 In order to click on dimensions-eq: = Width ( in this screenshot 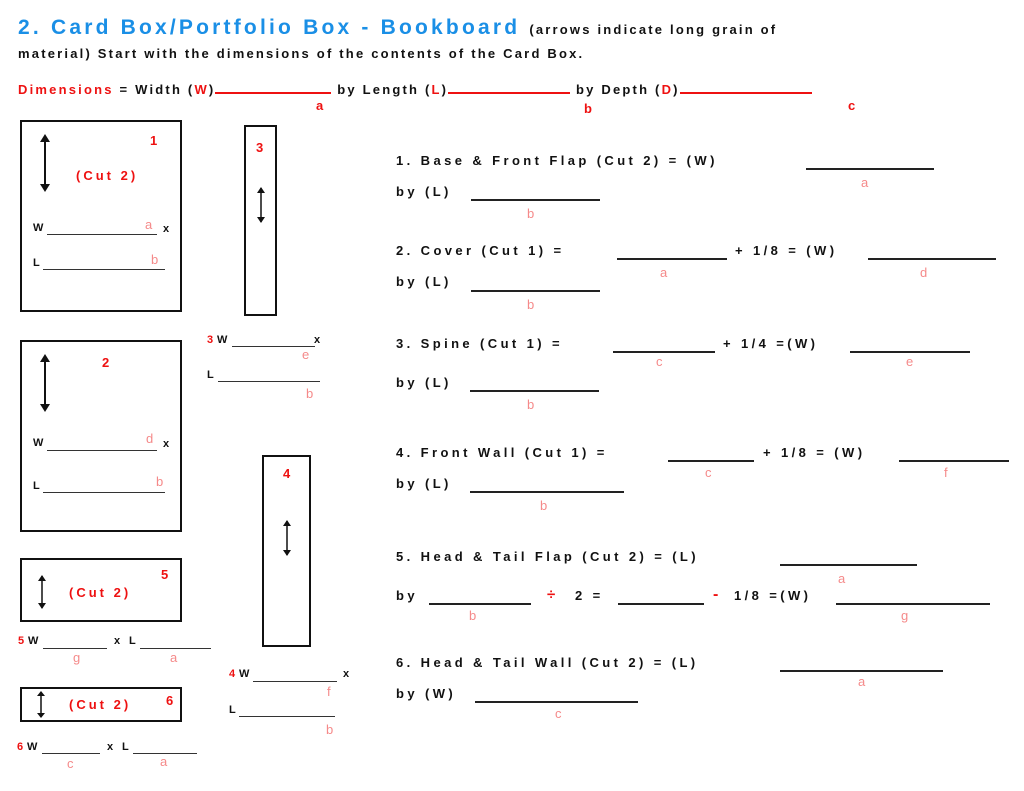, I will do `click(154, 89)`.